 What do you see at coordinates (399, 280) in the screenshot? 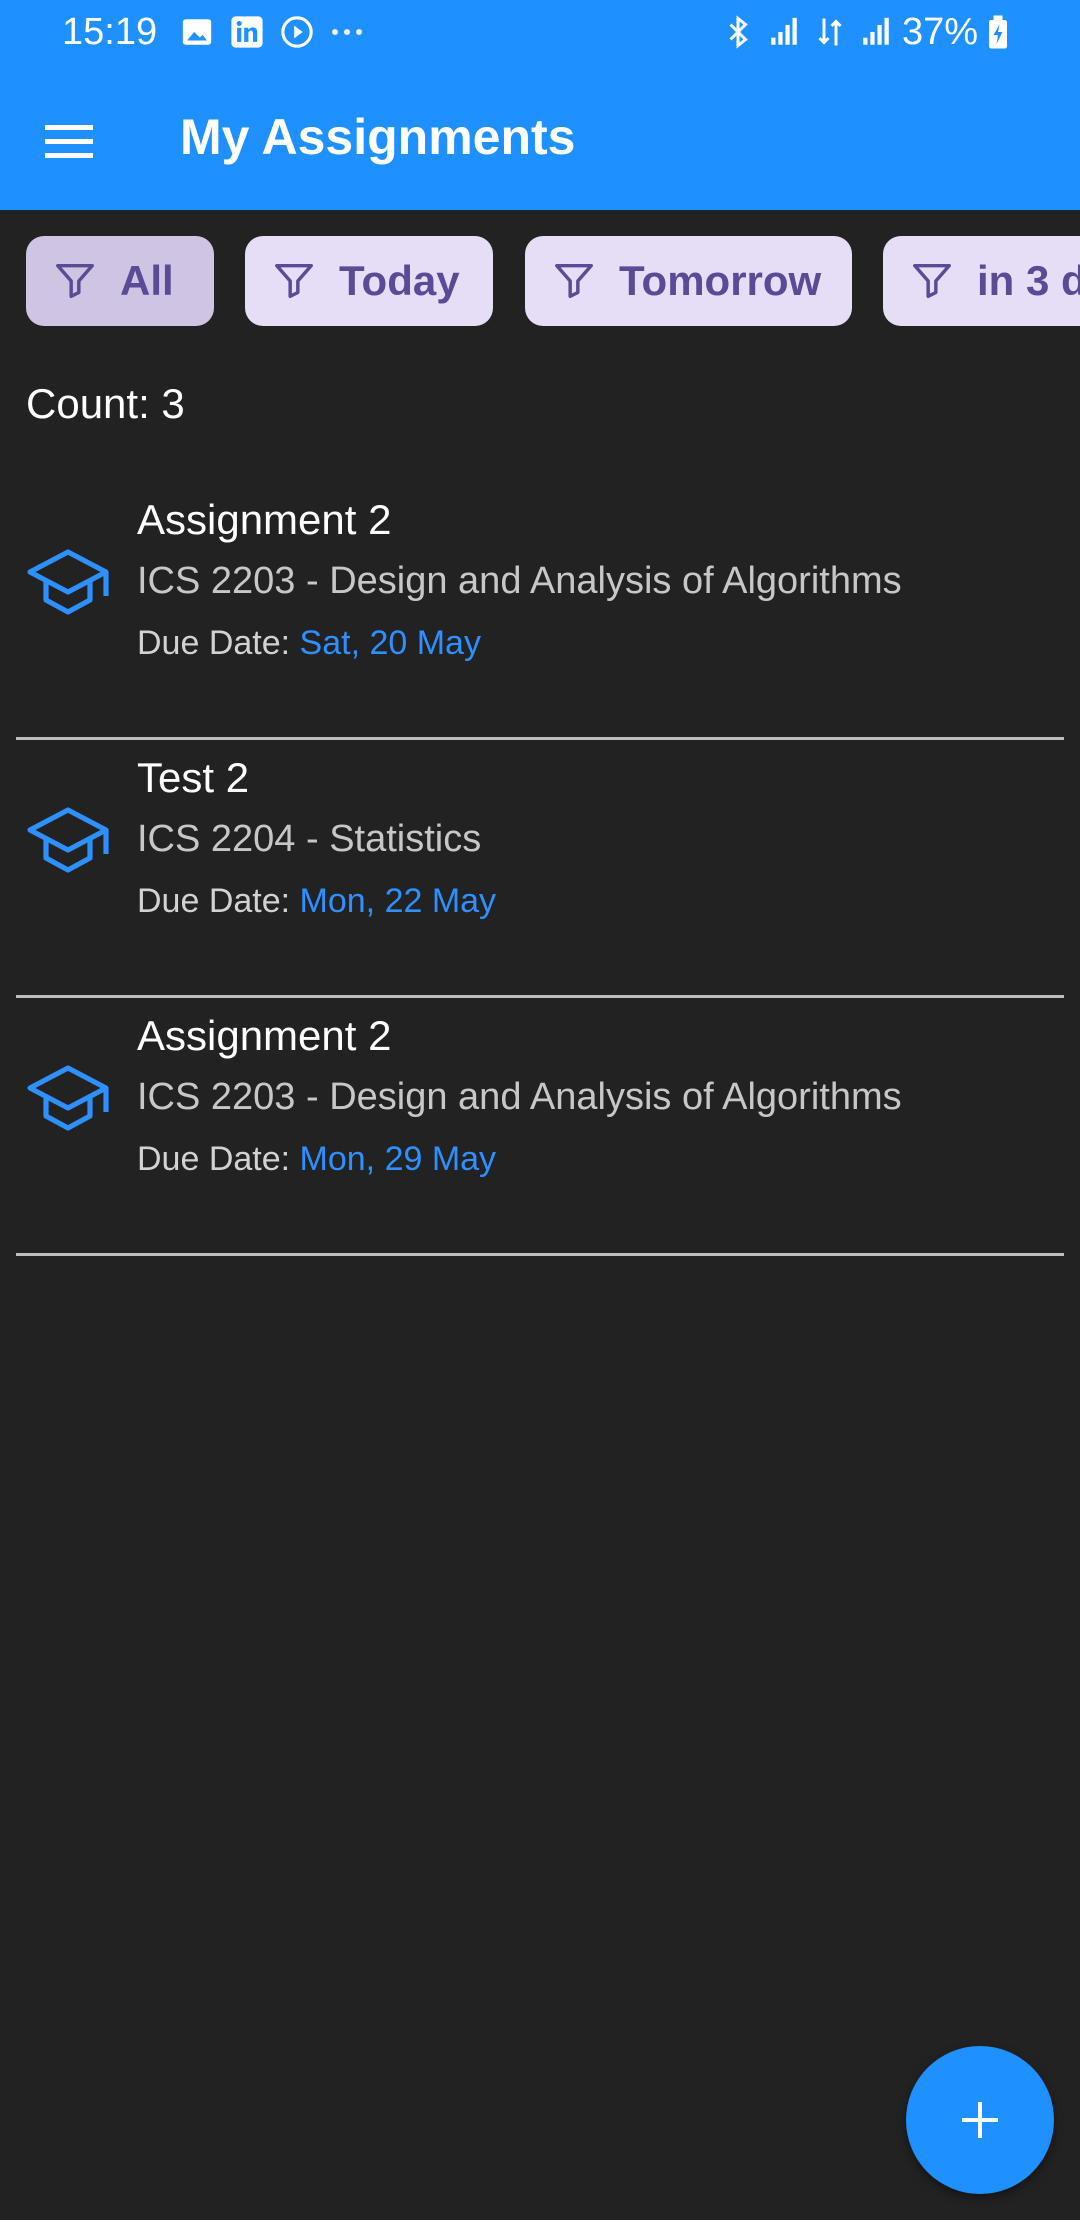
I see `filter-chip-label: Today` at bounding box center [399, 280].